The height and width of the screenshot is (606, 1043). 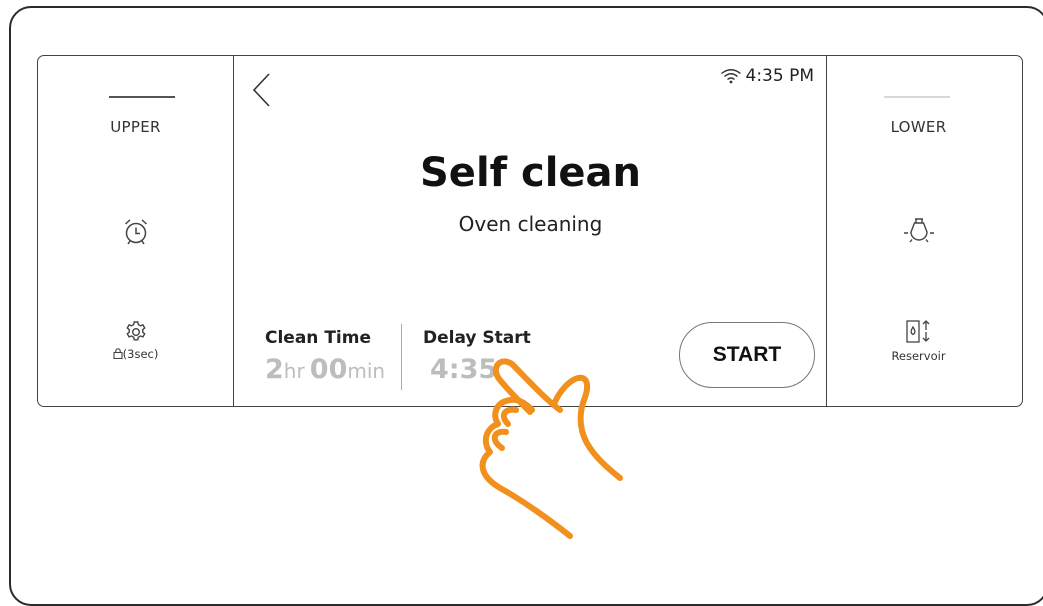 I want to click on oven-light-icon, so click(x=918, y=233).